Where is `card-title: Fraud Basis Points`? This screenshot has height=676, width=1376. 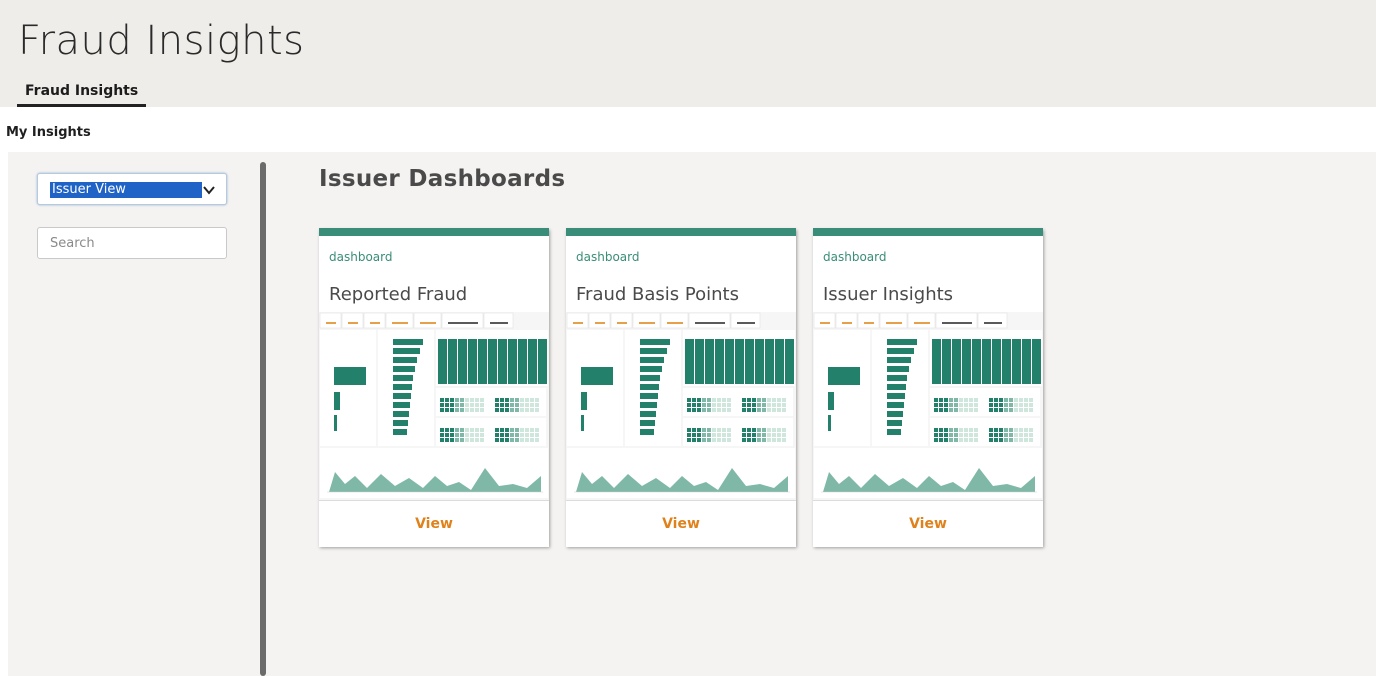 card-title: Fraud Basis Points is located at coordinates (657, 294).